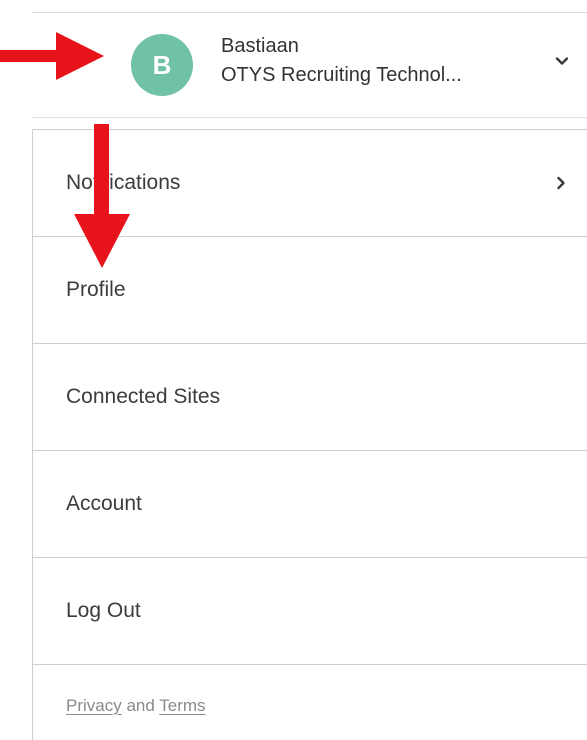  Describe the element at coordinates (140, 705) in the screenshot. I see `footer-connector: and` at that location.